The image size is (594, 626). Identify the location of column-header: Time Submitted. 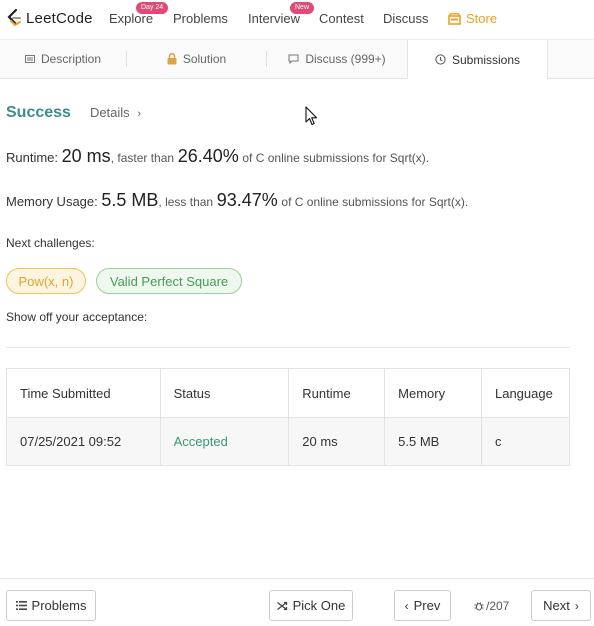
(83, 393).